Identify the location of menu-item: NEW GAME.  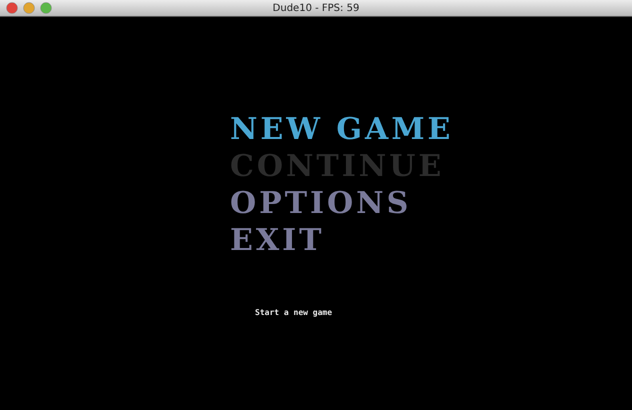
(342, 129).